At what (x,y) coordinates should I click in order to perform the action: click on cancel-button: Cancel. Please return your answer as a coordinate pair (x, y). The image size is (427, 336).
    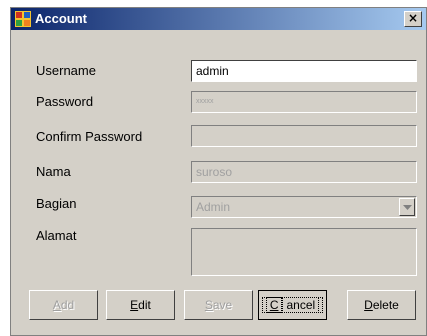
    Looking at the image, I should click on (292, 305).